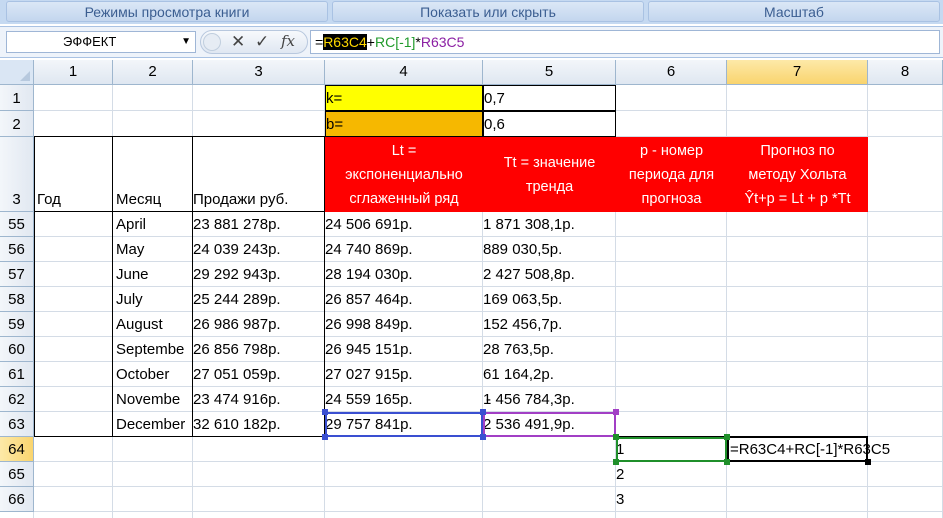  I want to click on cell-tt: 152 456,7р., so click(549, 324).